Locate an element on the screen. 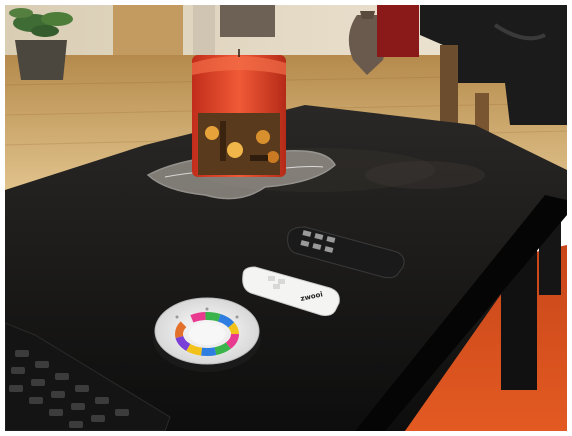 The image size is (572, 436). door-frame is located at coordinates (204, 31).